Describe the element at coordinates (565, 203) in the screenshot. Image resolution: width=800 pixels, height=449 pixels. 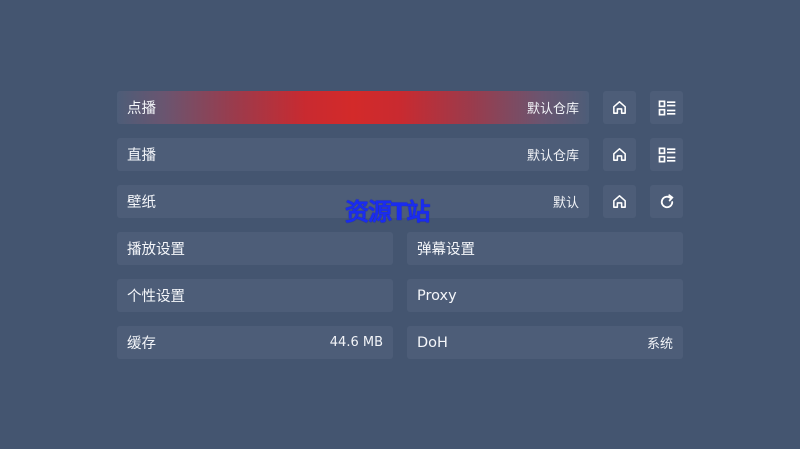
I see `wallpaper-value: 默认` at that location.